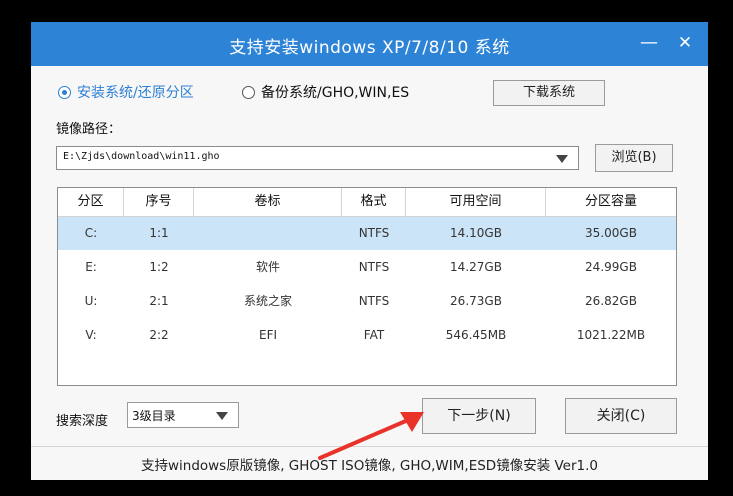 The width and height of the screenshot is (733, 496). Describe the element at coordinates (634, 158) in the screenshot. I see `browse-button: 浏览(B)` at that location.